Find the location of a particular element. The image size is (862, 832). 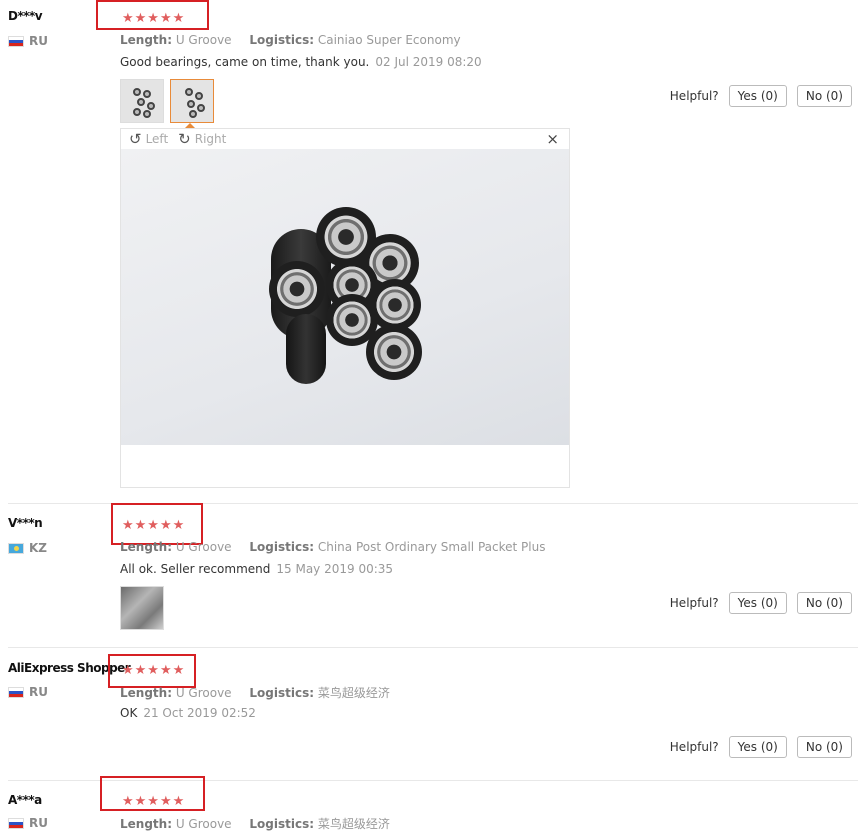

reviewer-name: V***n is located at coordinates (25, 523).